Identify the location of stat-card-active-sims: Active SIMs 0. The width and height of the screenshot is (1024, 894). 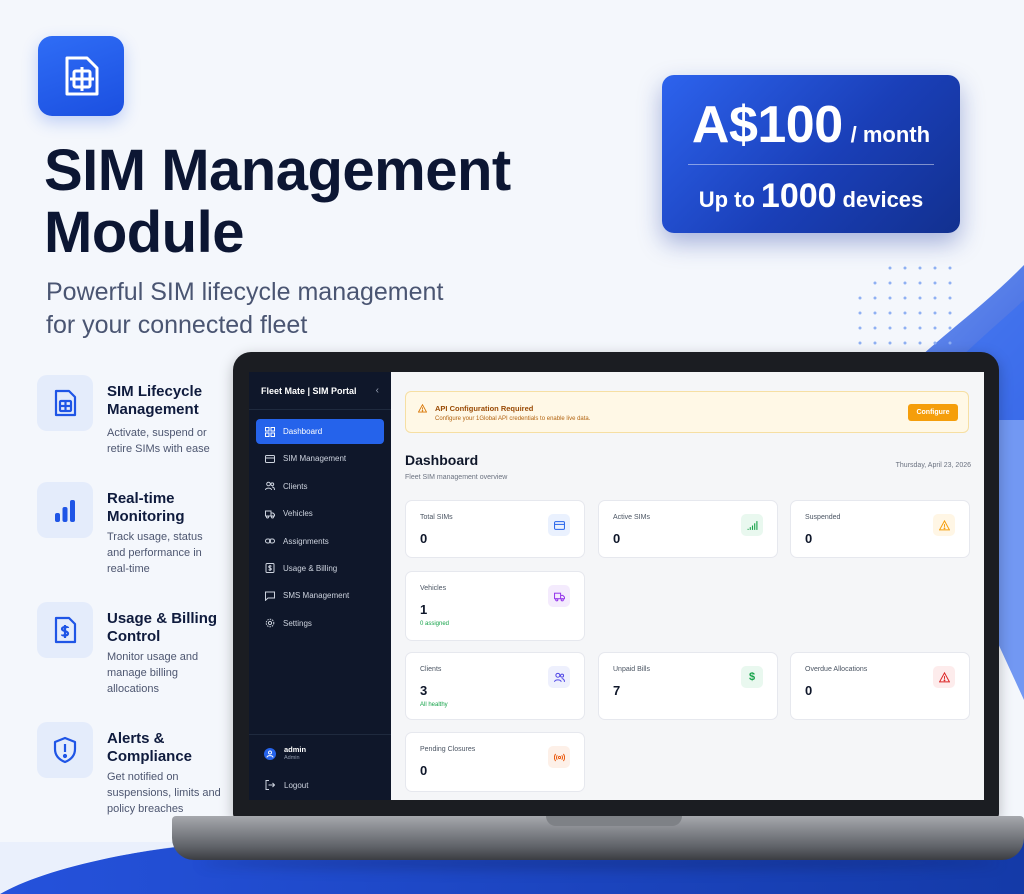
(688, 529).